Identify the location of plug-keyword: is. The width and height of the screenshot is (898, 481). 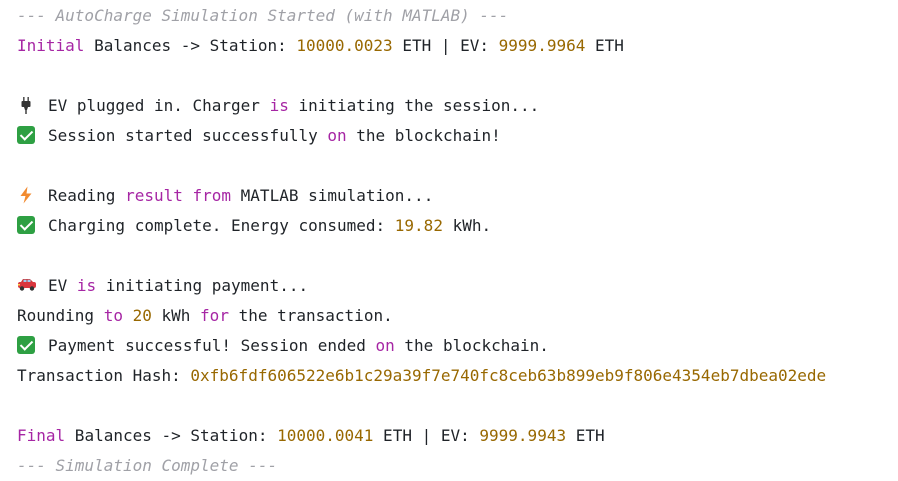
(279, 105).